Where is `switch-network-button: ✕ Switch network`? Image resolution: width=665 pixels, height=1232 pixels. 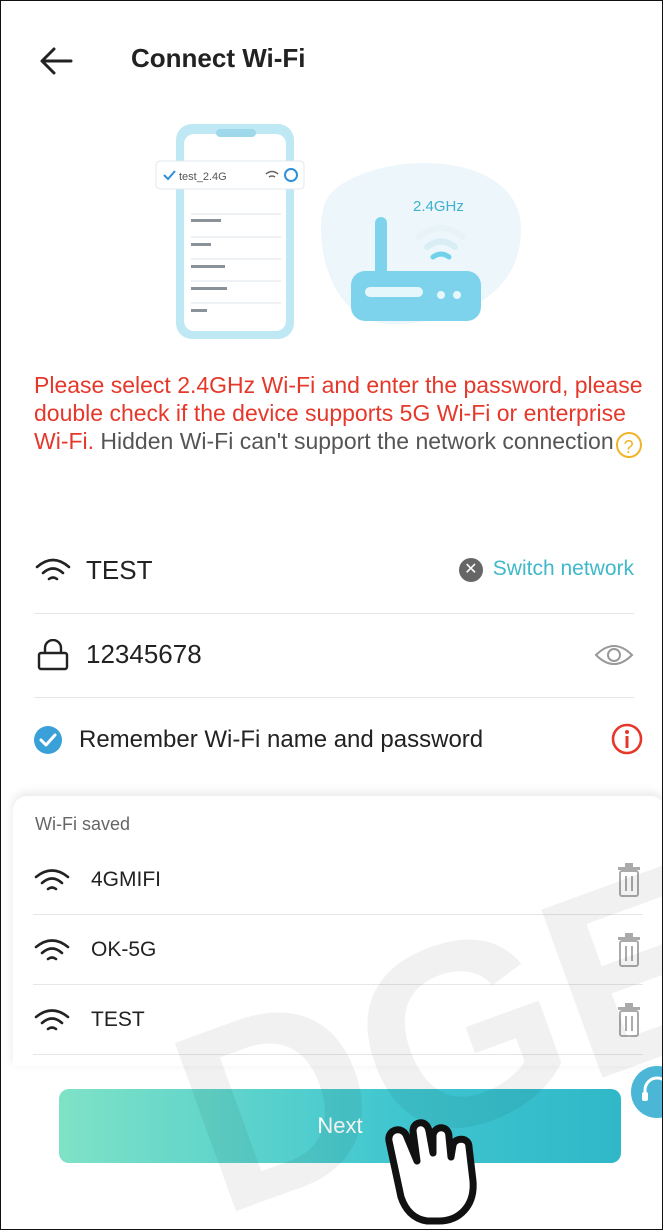
switch-network-button: ✕ Switch network is located at coordinates (546, 569).